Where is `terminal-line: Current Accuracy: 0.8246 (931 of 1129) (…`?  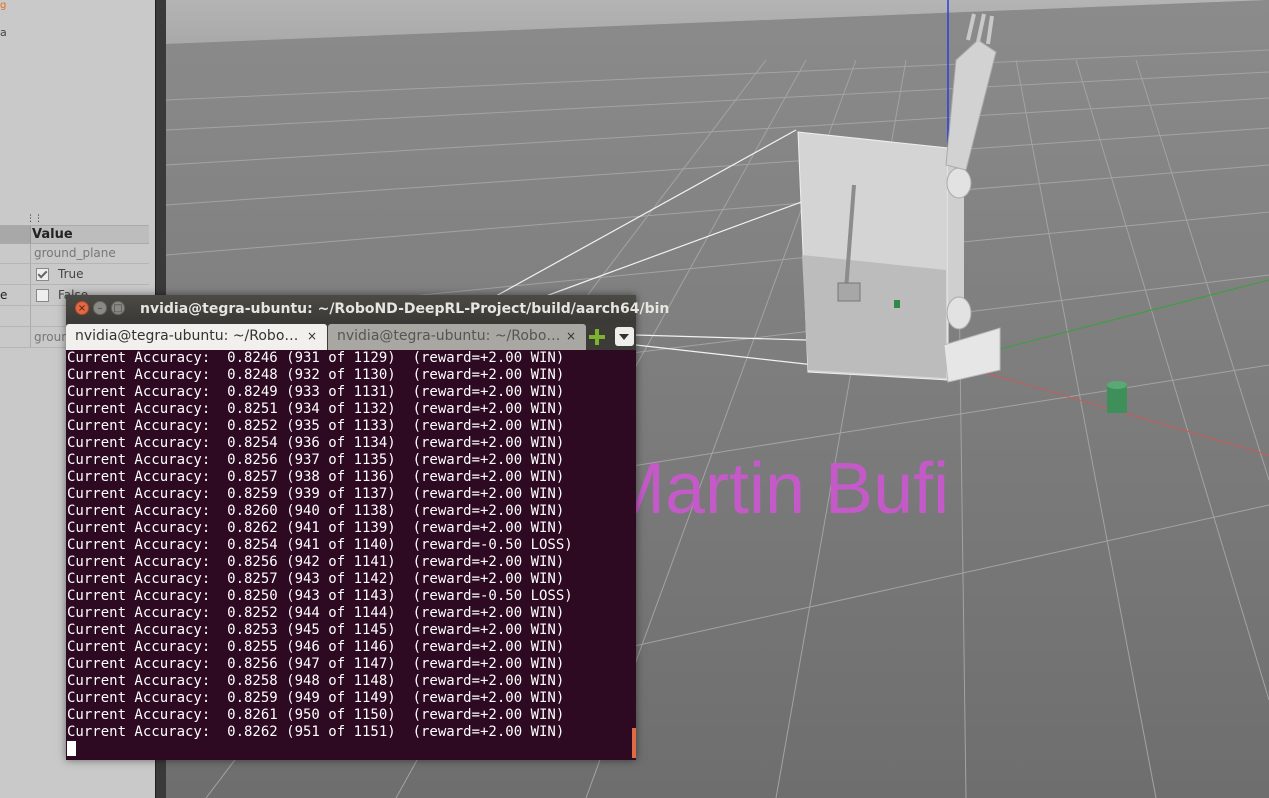 terminal-line: Current Accuracy: 0.8246 (931 of 1129) (… is located at coordinates (316, 358).